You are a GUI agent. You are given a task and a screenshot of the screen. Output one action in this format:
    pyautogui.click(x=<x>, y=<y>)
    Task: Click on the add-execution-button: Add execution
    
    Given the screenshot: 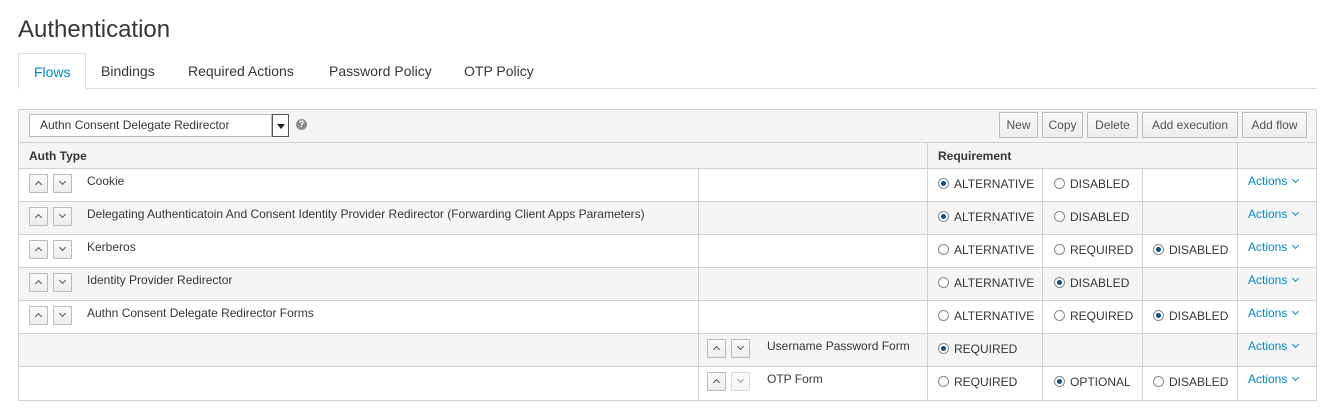 What is the action you would take?
    pyautogui.click(x=1190, y=125)
    